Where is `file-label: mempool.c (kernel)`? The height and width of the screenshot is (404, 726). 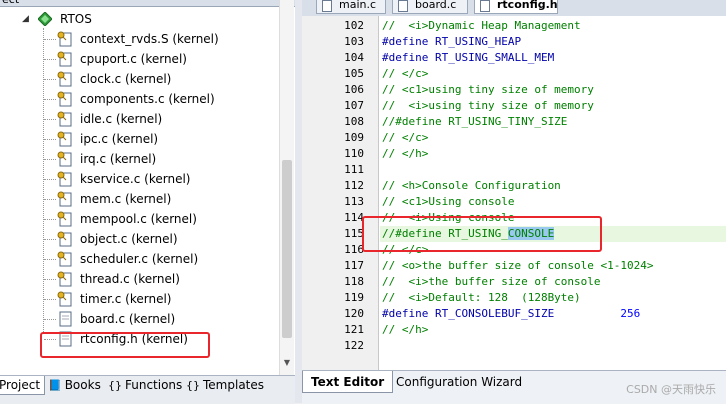 file-label: mempool.c (kernel) is located at coordinates (138, 219).